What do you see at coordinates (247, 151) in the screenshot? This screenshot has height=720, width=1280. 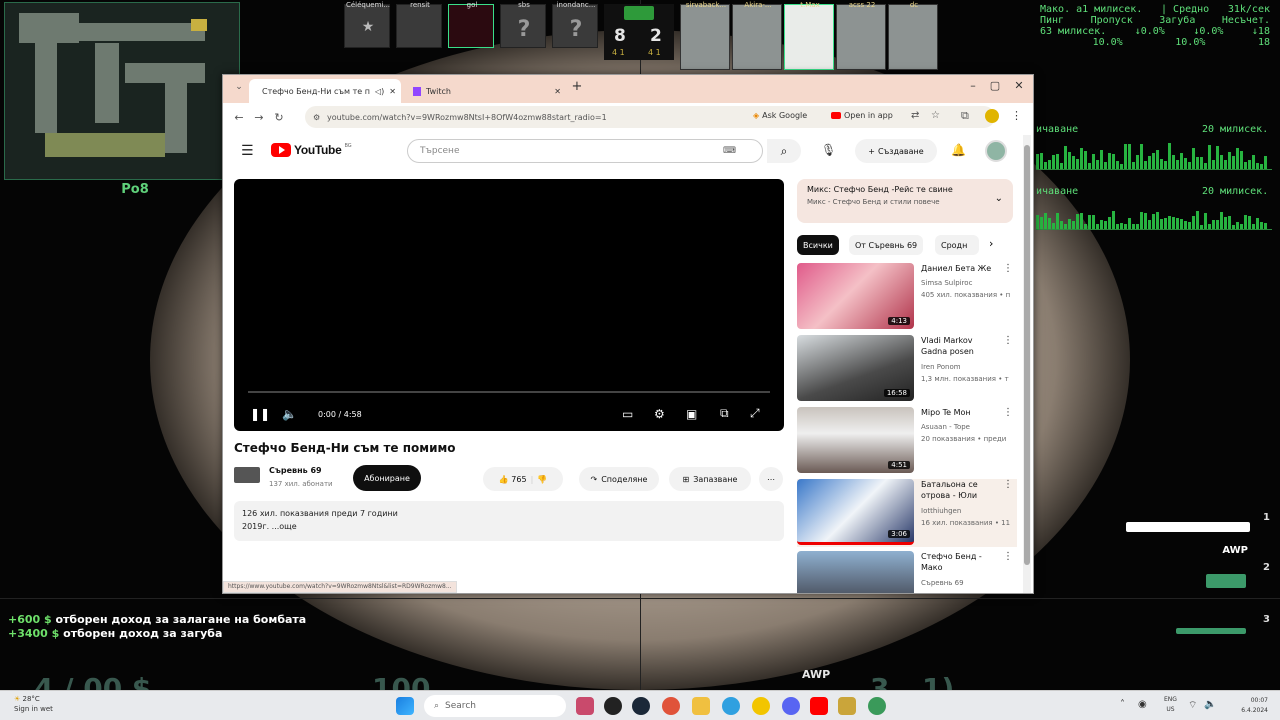 I see `hamburger-menu-icon: ☰` at bounding box center [247, 151].